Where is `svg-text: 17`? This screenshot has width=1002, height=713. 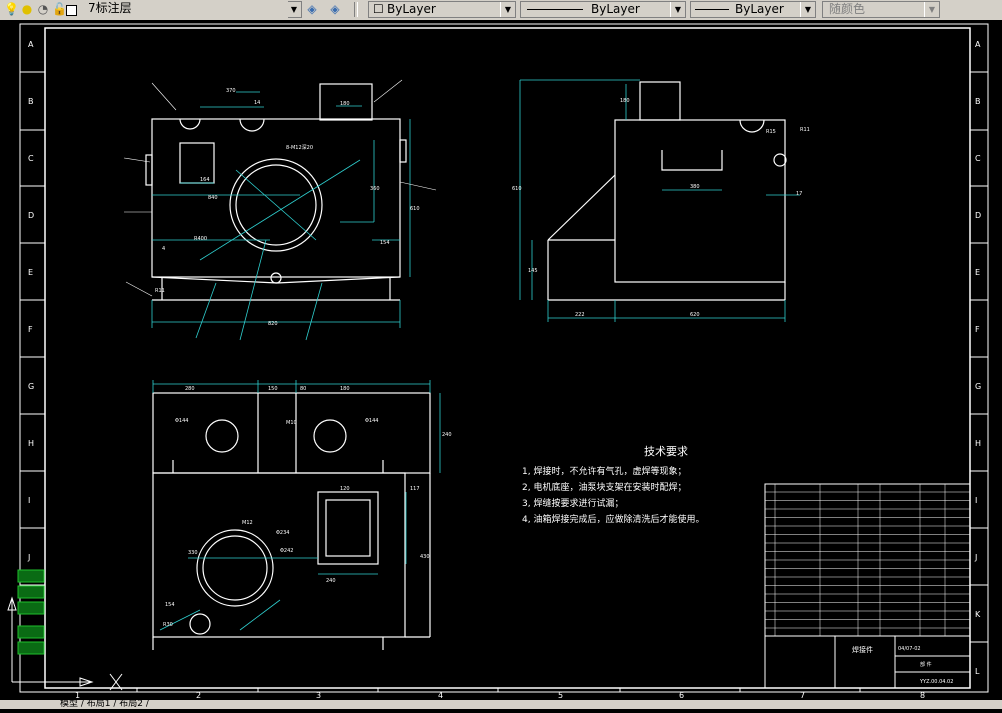 svg-text: 17 is located at coordinates (799, 194).